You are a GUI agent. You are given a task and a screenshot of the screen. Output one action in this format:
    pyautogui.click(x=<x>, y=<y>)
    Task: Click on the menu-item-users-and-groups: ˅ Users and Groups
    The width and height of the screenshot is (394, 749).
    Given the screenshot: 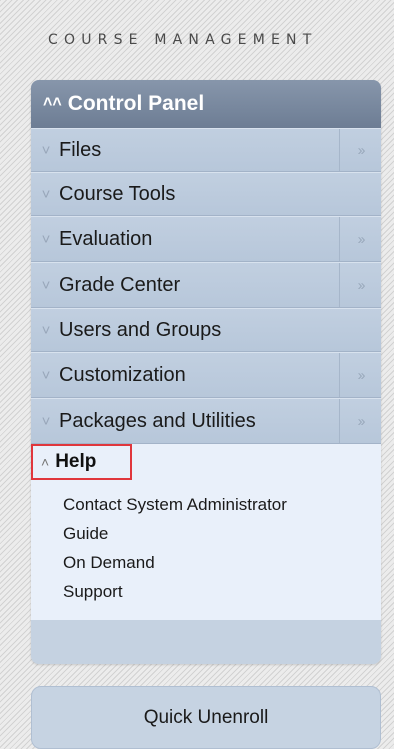 What is the action you would take?
    pyautogui.click(x=206, y=330)
    